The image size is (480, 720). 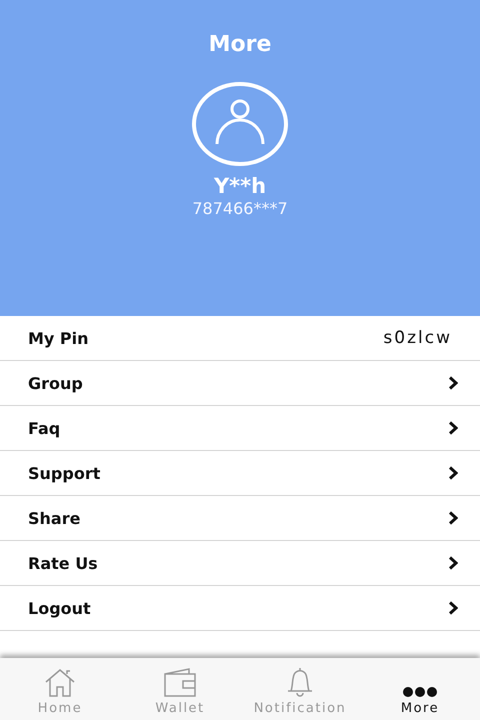 I want to click on tab-item: More, so click(x=420, y=689).